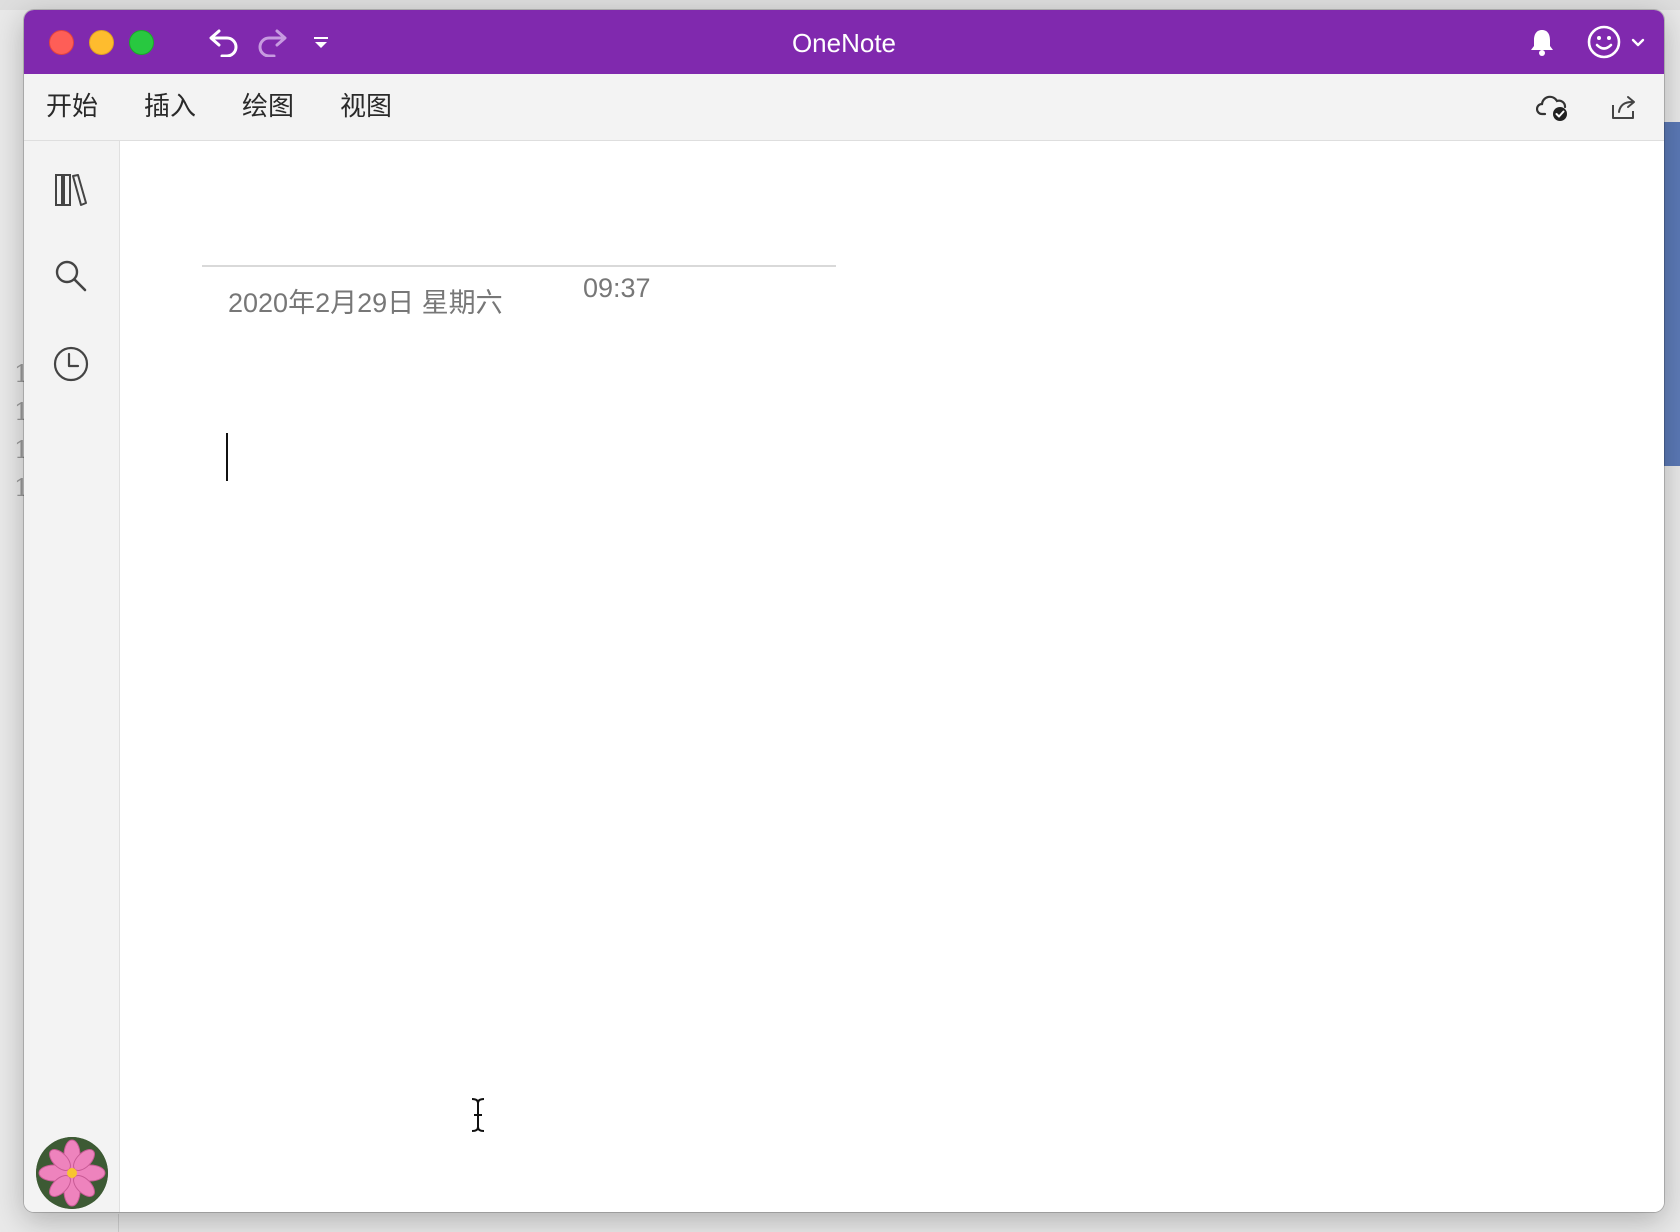 The image size is (1680, 1232). What do you see at coordinates (141, 42) in the screenshot?
I see `zoom-window-button` at bounding box center [141, 42].